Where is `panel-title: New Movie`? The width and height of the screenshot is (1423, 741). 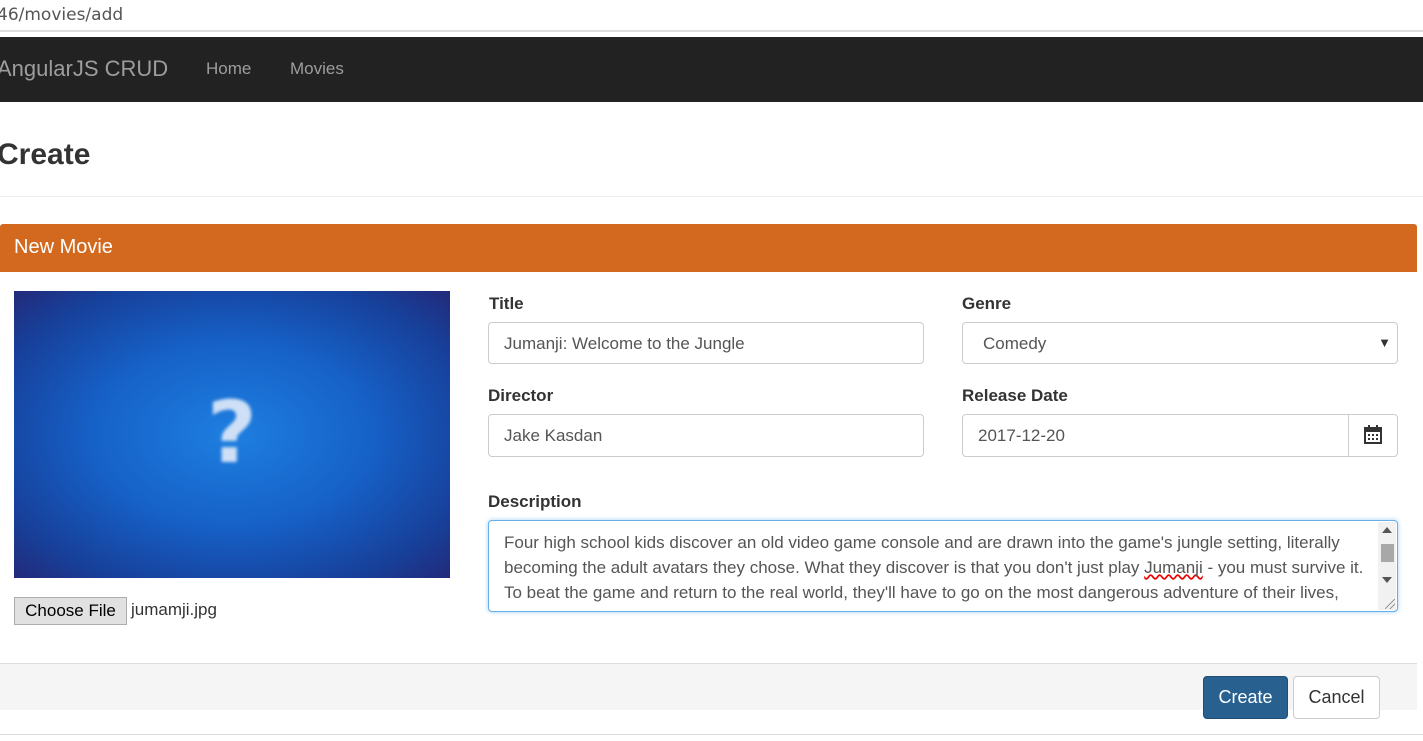
panel-title: New Movie is located at coordinates (63, 247).